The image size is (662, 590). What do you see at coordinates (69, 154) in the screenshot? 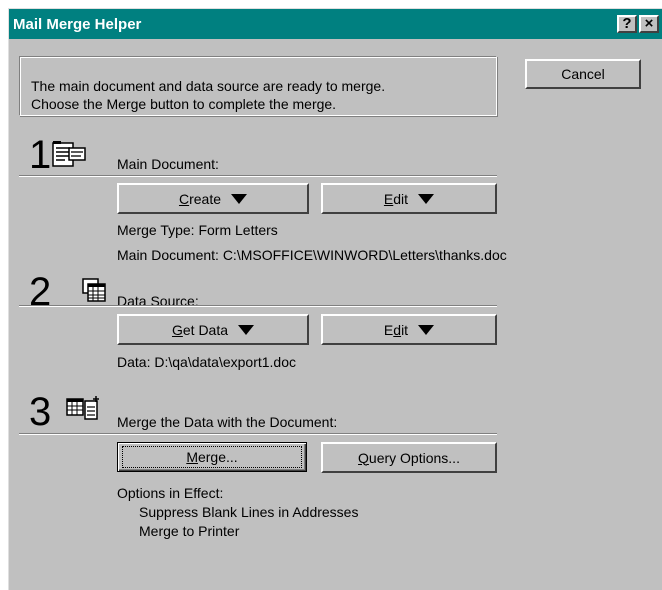
I see `main-document-icon` at bounding box center [69, 154].